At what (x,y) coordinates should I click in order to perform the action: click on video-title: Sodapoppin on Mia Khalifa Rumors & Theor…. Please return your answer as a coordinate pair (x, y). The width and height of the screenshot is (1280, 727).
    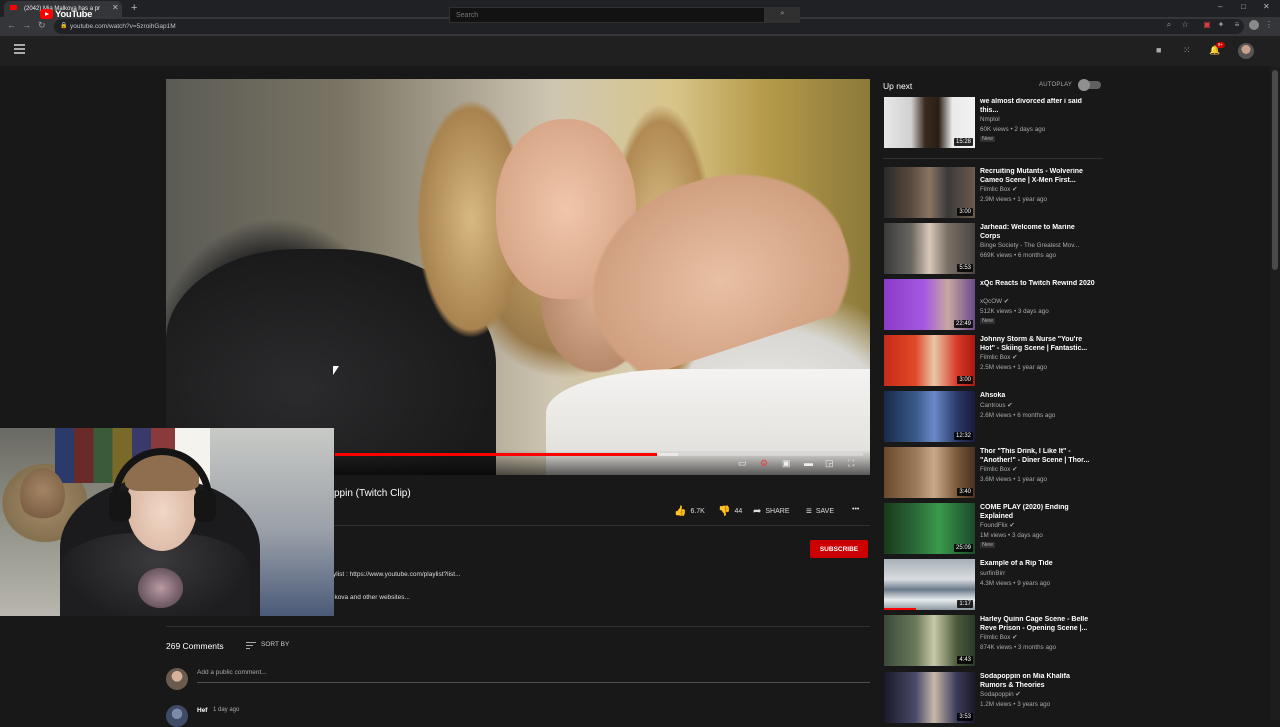
    Looking at the image, I should click on (1037, 681).